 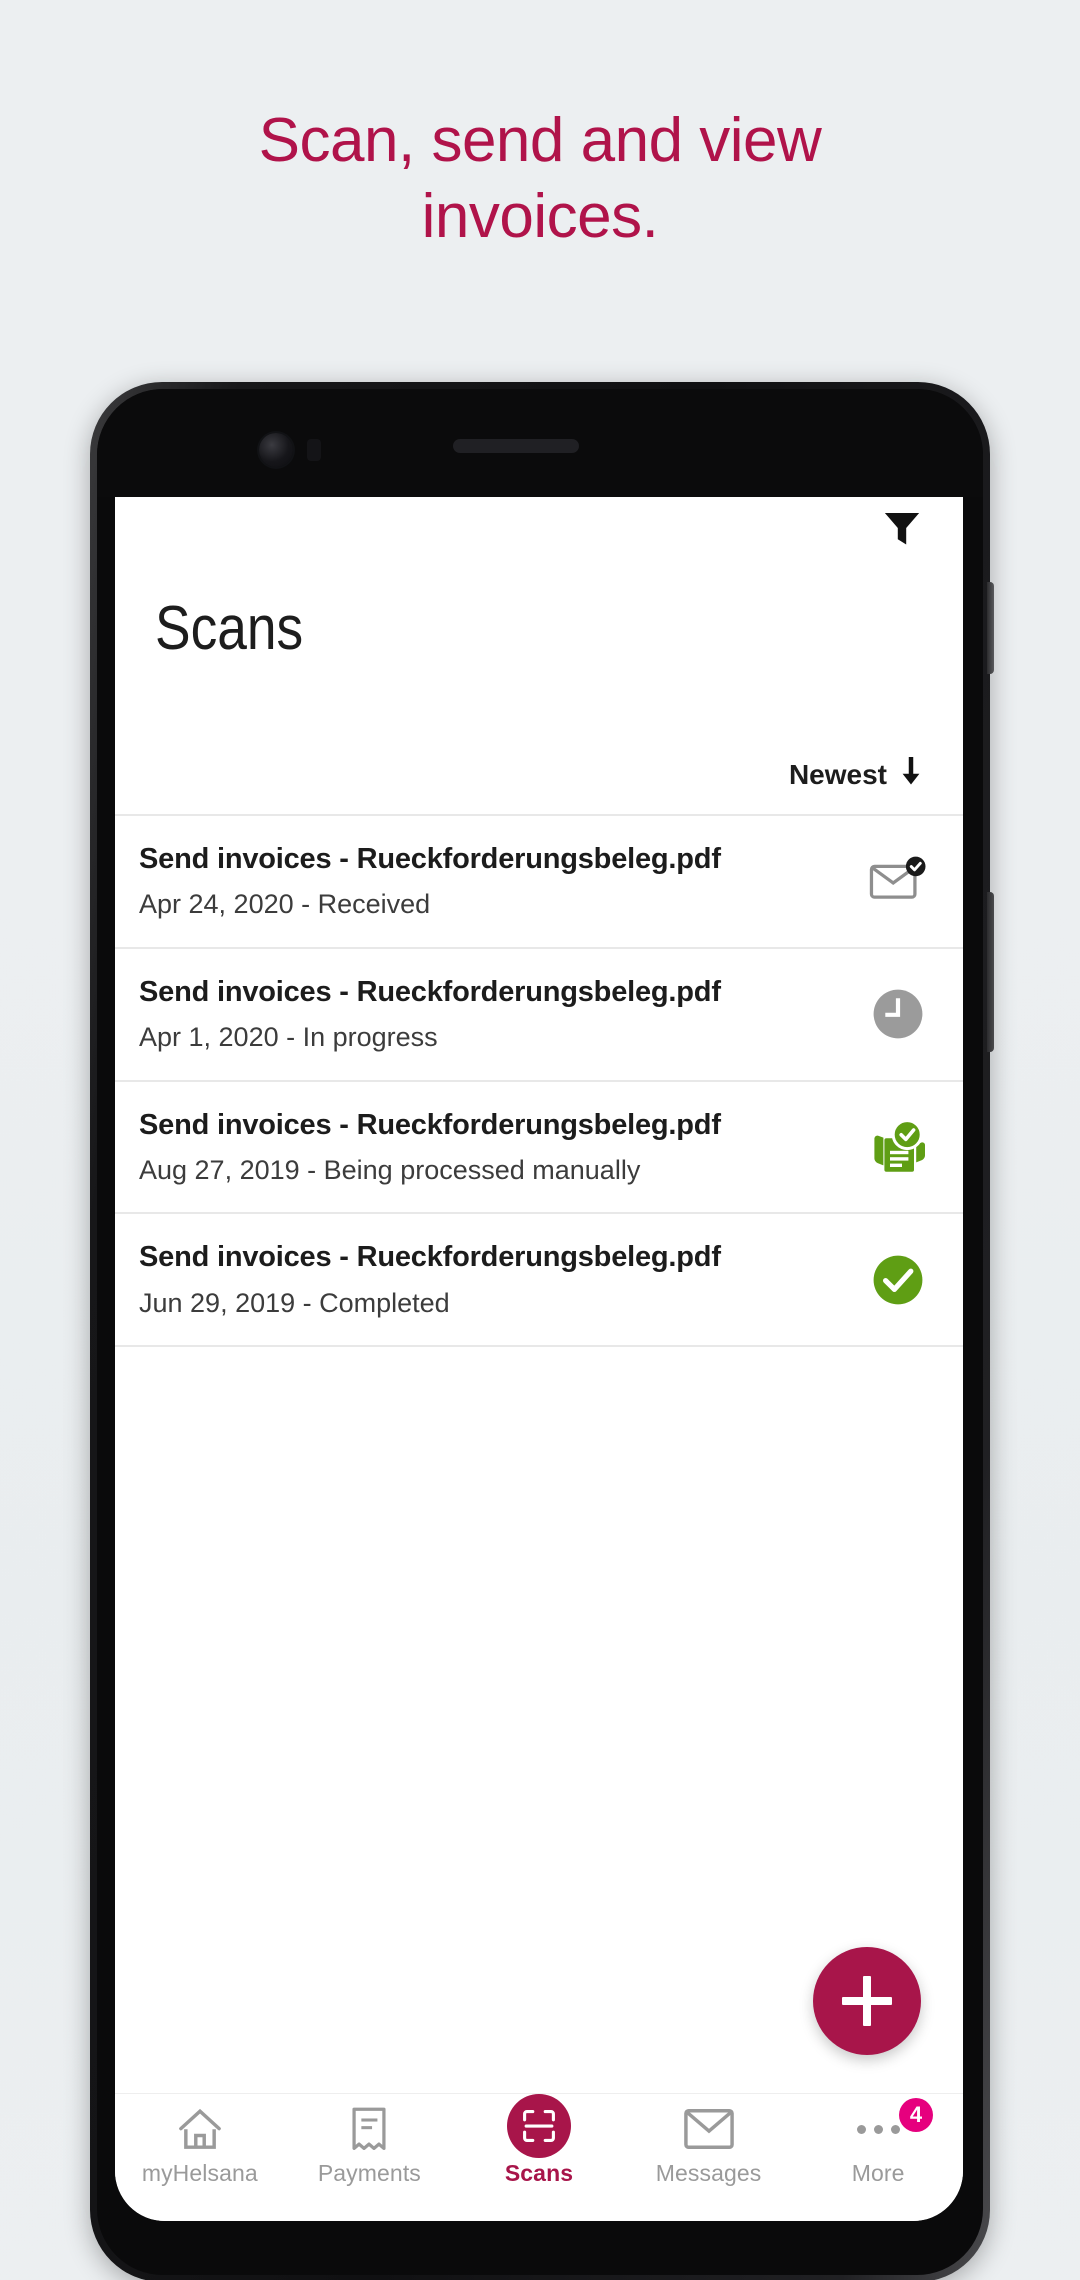 I want to click on list-item-subtitle: Jun 29, 2019 - Completed, so click(x=294, y=1302).